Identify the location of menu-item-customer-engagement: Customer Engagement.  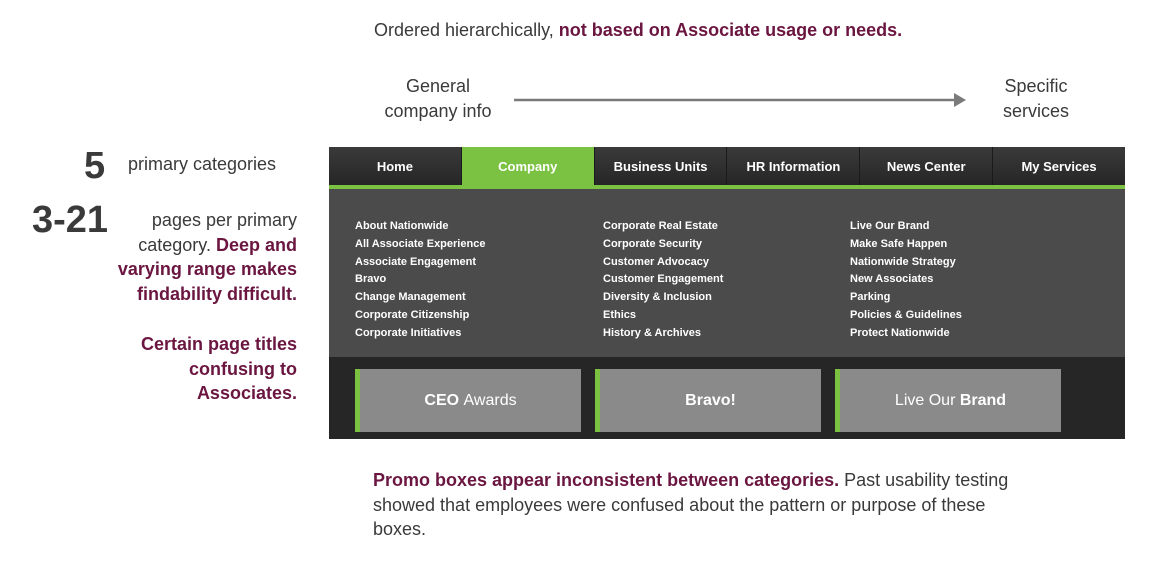
(663, 280).